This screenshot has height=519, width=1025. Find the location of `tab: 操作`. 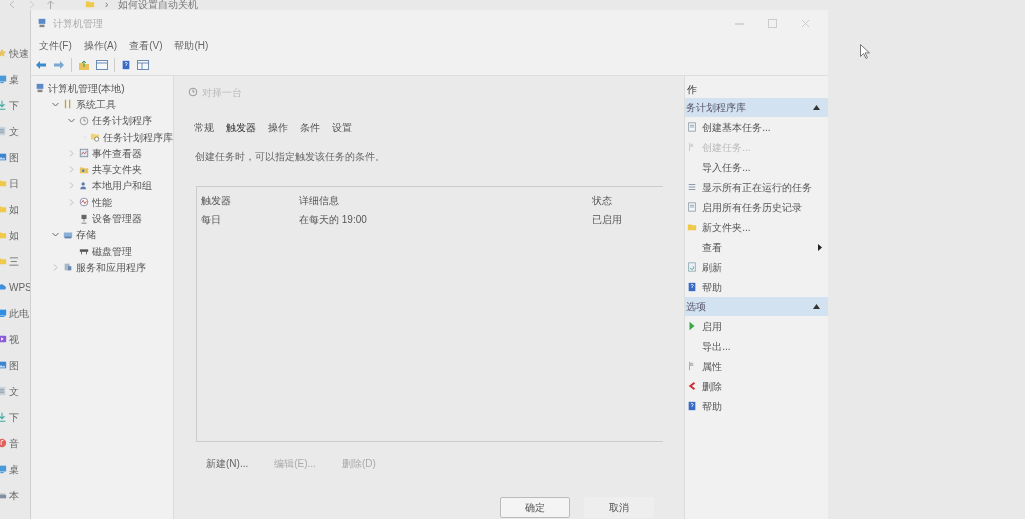

tab: 操作 is located at coordinates (278, 127).